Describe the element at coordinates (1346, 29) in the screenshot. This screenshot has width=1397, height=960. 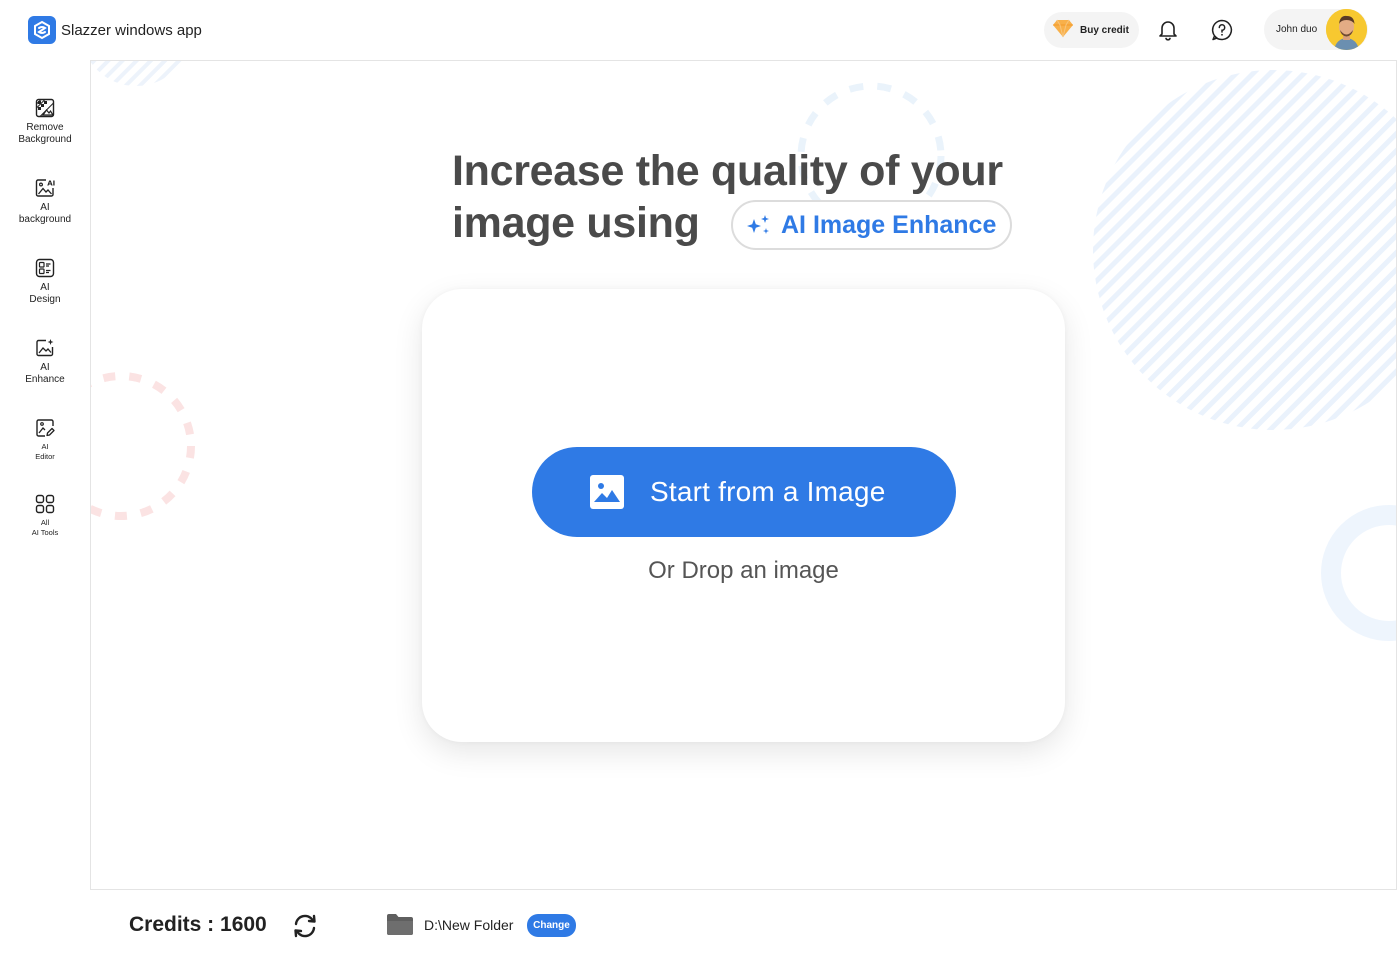
I see `avatar` at that location.